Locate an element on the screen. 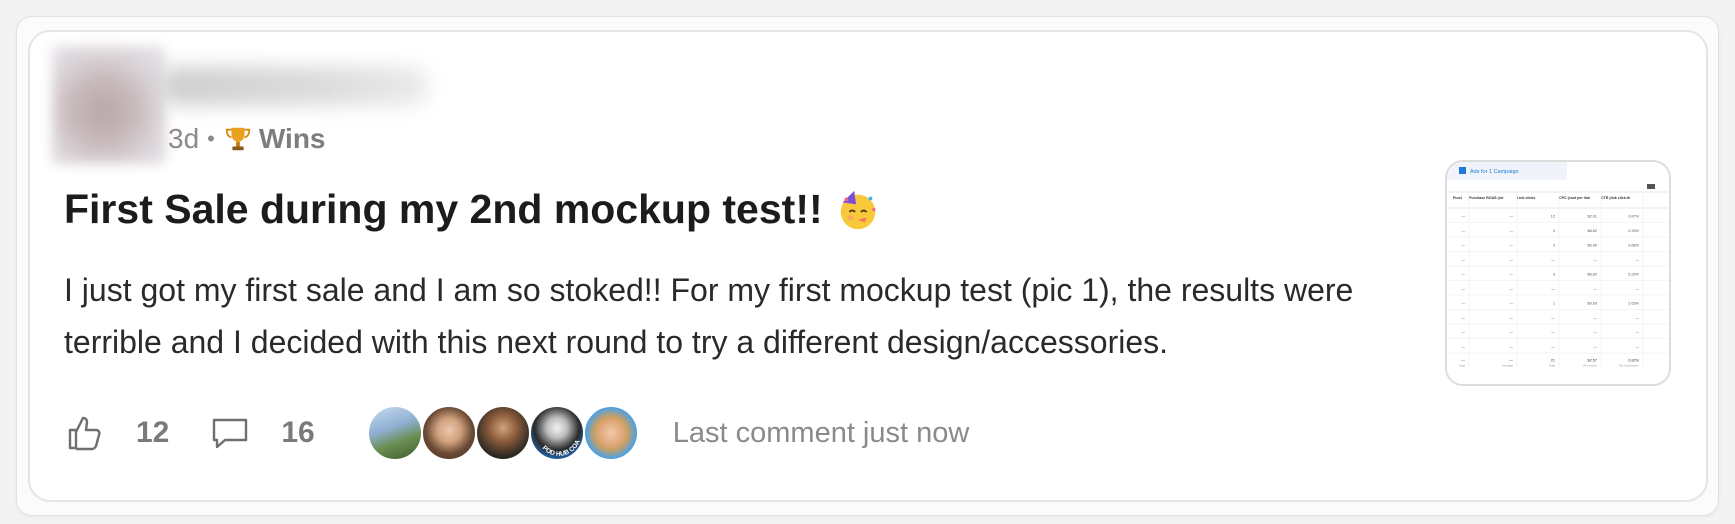 The width and height of the screenshot is (1735, 524). thumb-cell: $0.69 is located at coordinates (1592, 304).